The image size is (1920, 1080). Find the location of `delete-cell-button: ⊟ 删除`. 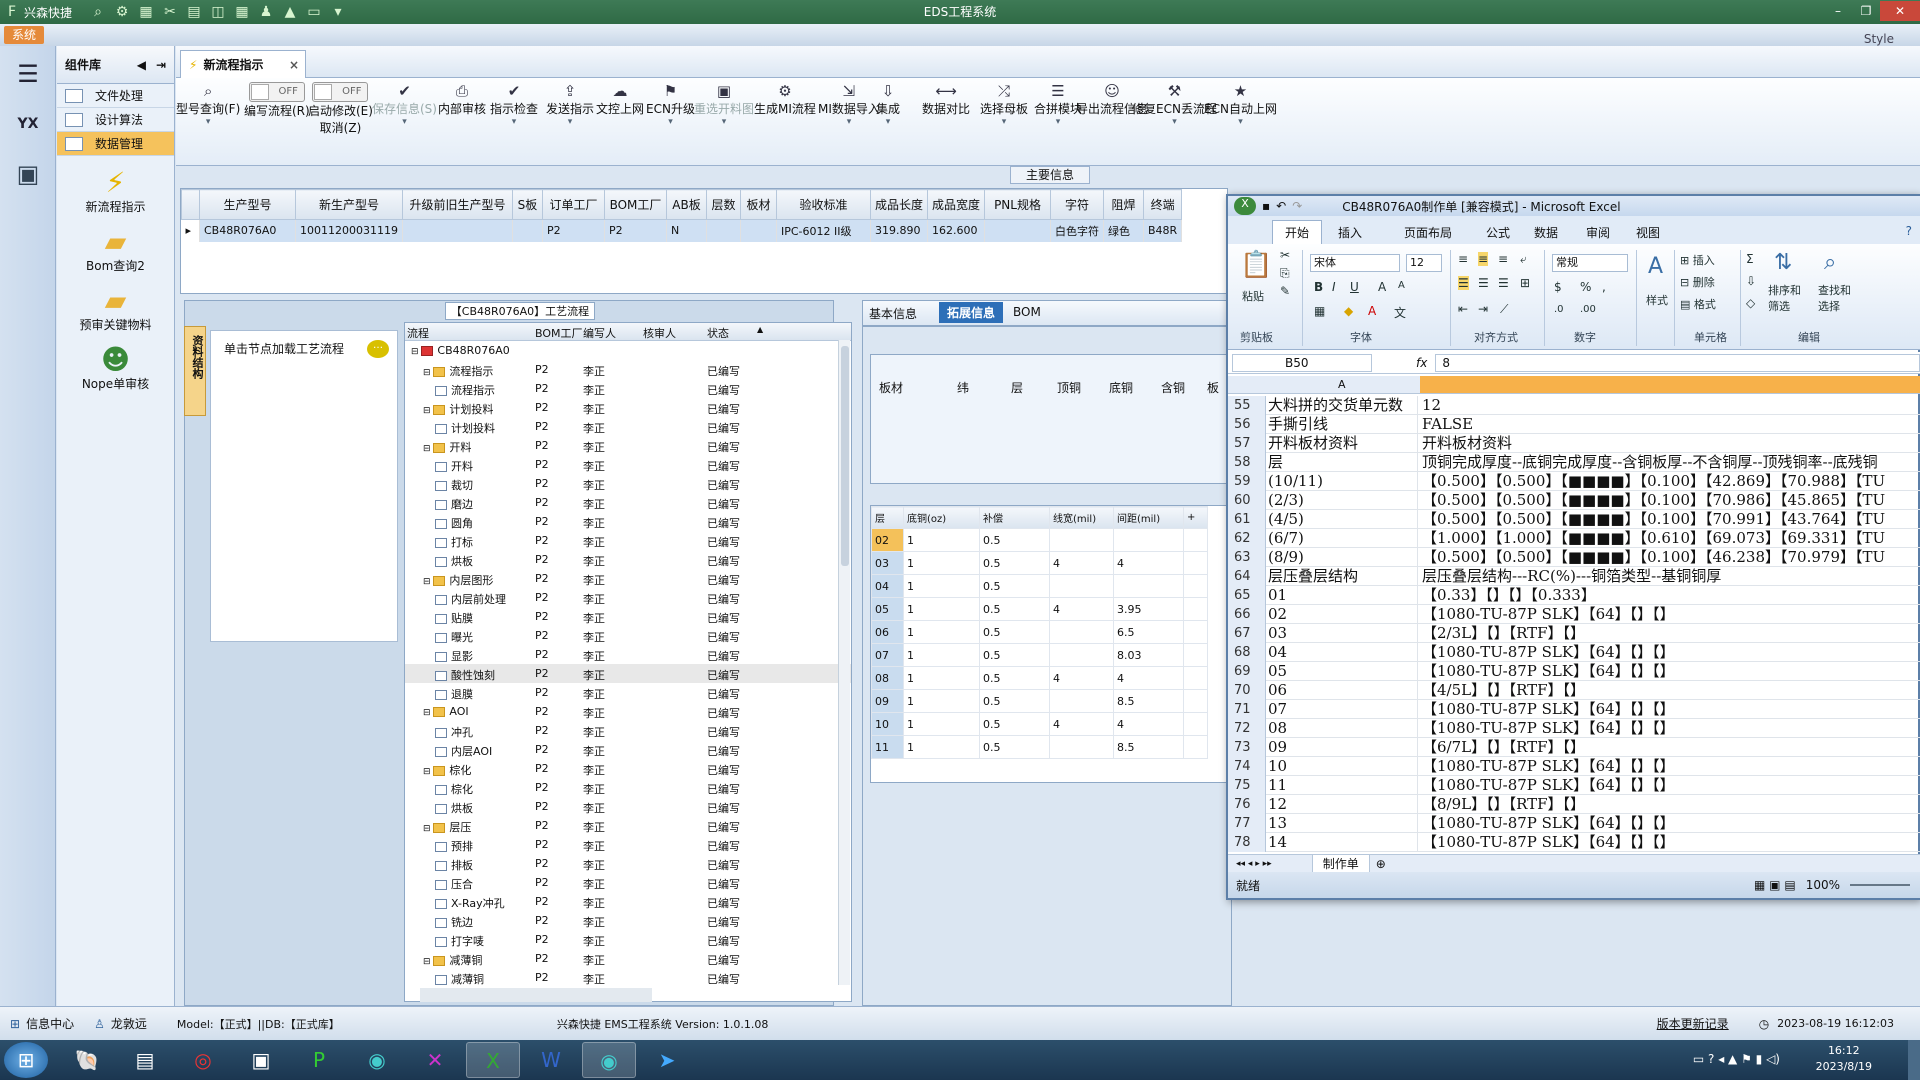

delete-cell-button: ⊟ 删除 is located at coordinates (1697, 282).